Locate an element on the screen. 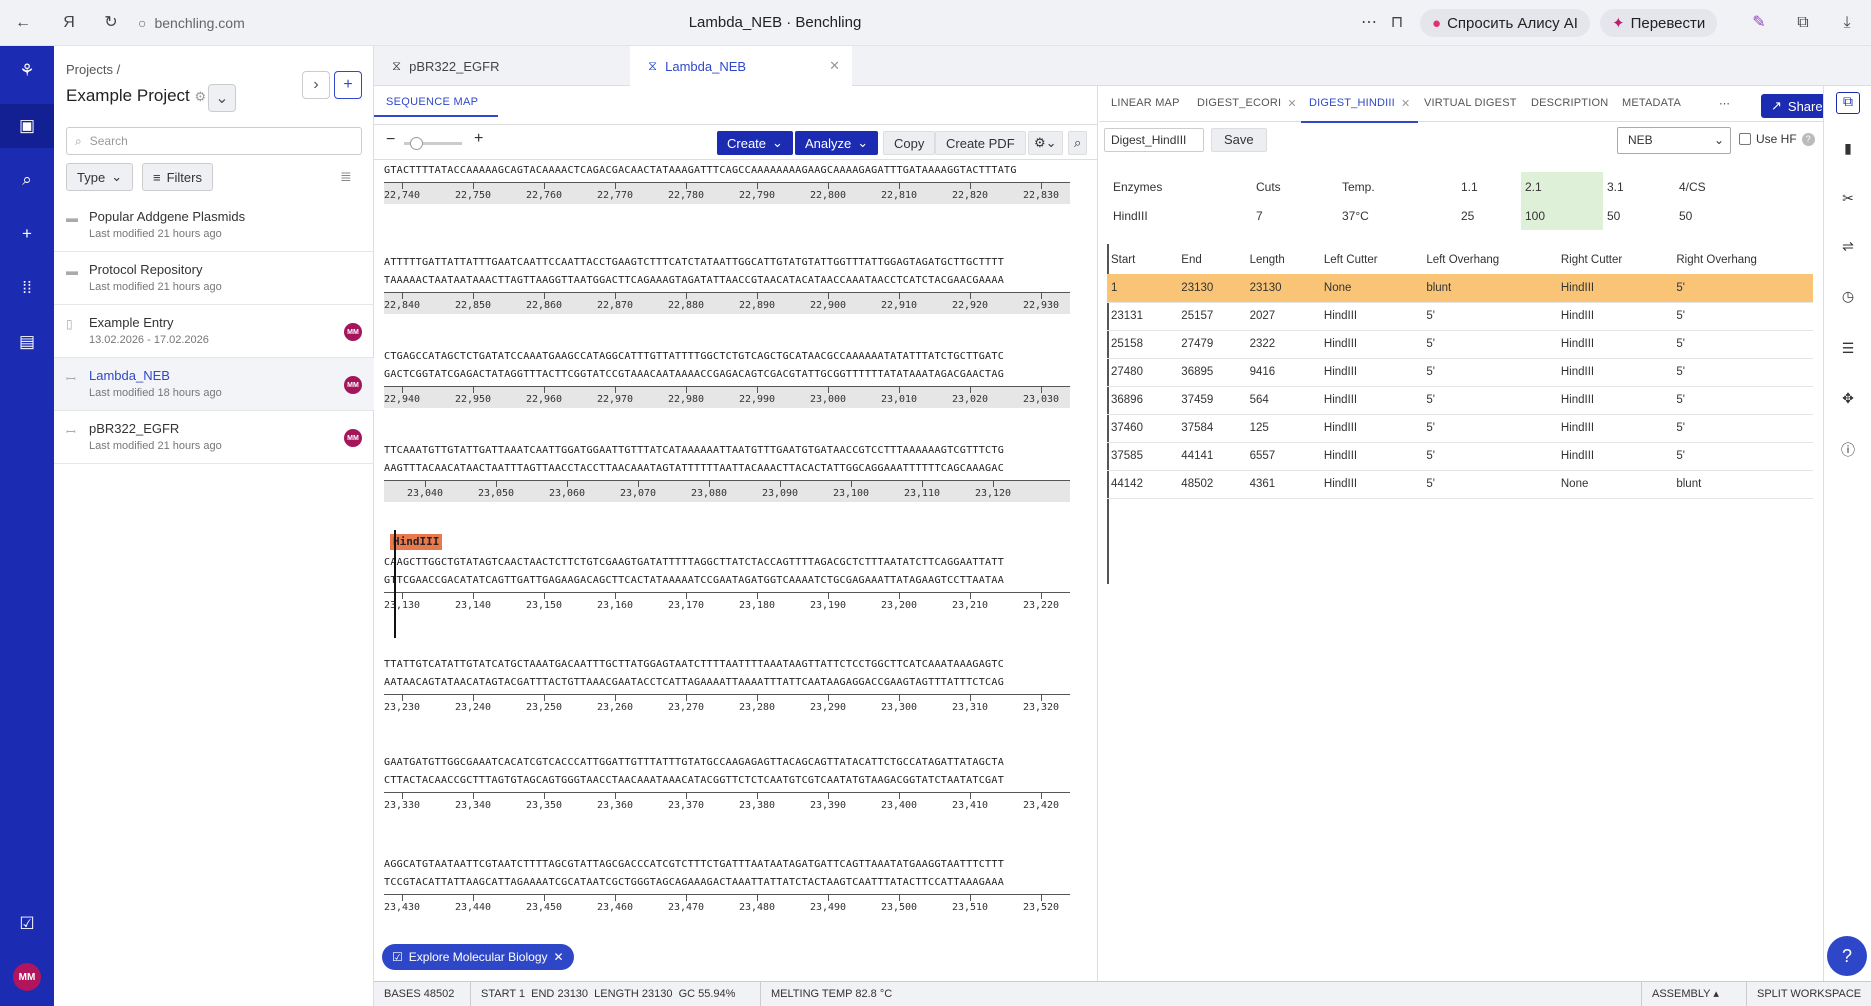  fragment-row: 44142 48502 4361 HindIII 5' None blunt is located at coordinates (1460, 484).